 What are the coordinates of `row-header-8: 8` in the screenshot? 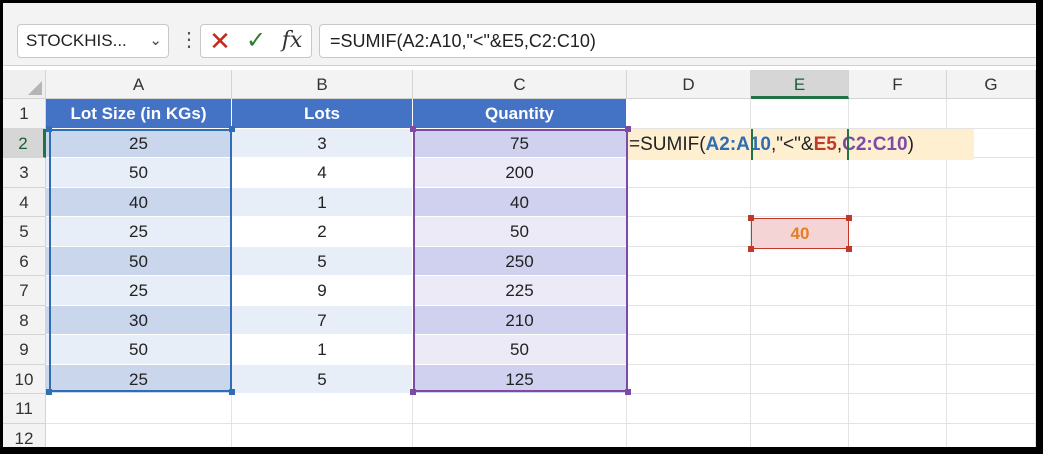 It's located at (24, 320).